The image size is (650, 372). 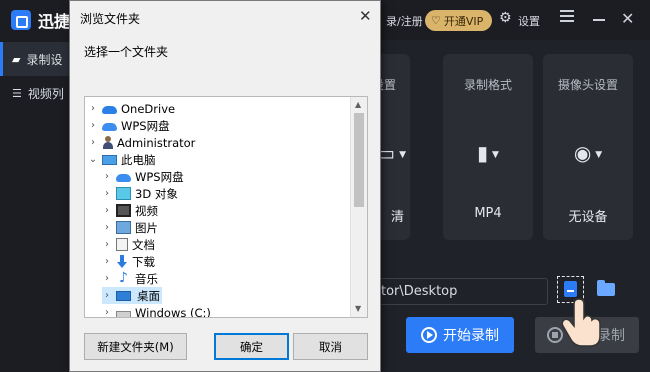 I want to click on video-folder-icon, so click(x=123, y=210).